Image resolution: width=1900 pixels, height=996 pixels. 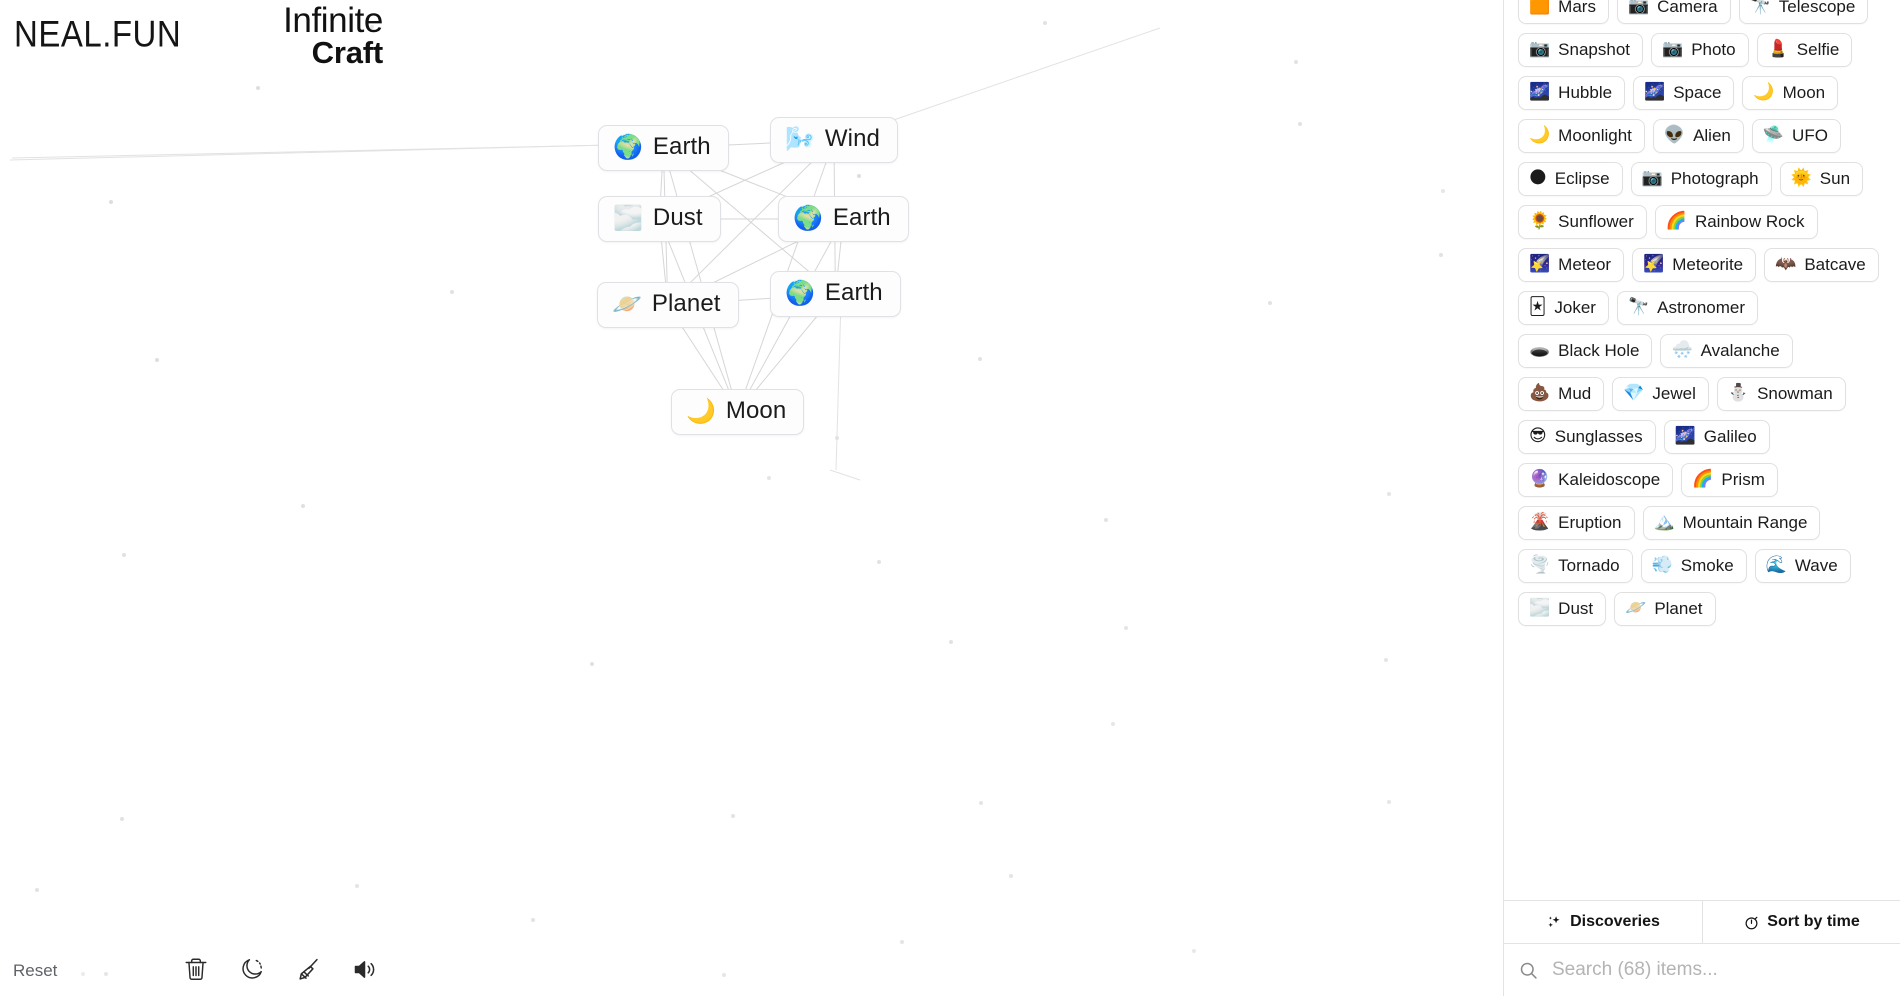 I want to click on canvas-item-planet: 🪐 Planet, so click(x=668, y=305).